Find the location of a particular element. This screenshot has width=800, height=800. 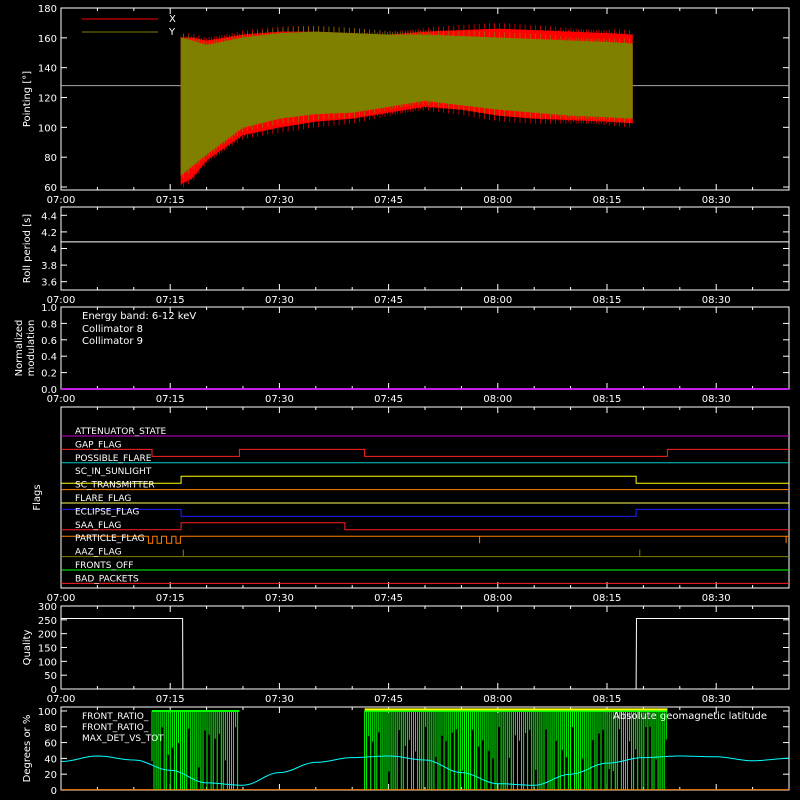

y-tick-label: 180 is located at coordinates (47, 9).